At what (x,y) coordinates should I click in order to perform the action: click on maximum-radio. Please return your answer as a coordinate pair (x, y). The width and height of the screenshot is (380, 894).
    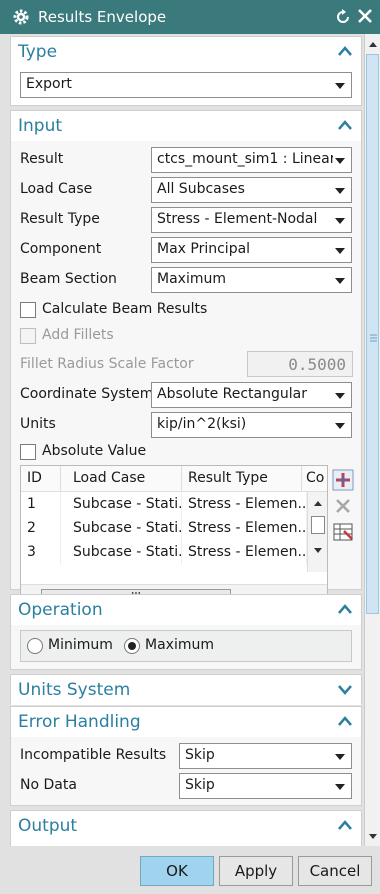
    Looking at the image, I should click on (132, 646).